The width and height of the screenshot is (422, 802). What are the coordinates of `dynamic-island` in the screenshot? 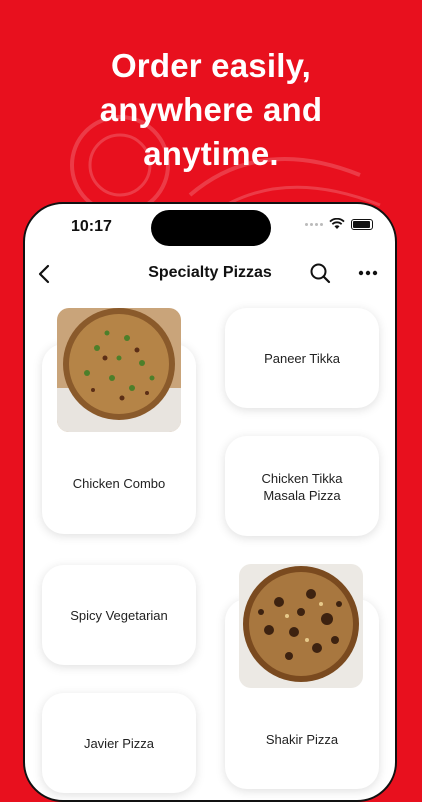 It's located at (211, 228).